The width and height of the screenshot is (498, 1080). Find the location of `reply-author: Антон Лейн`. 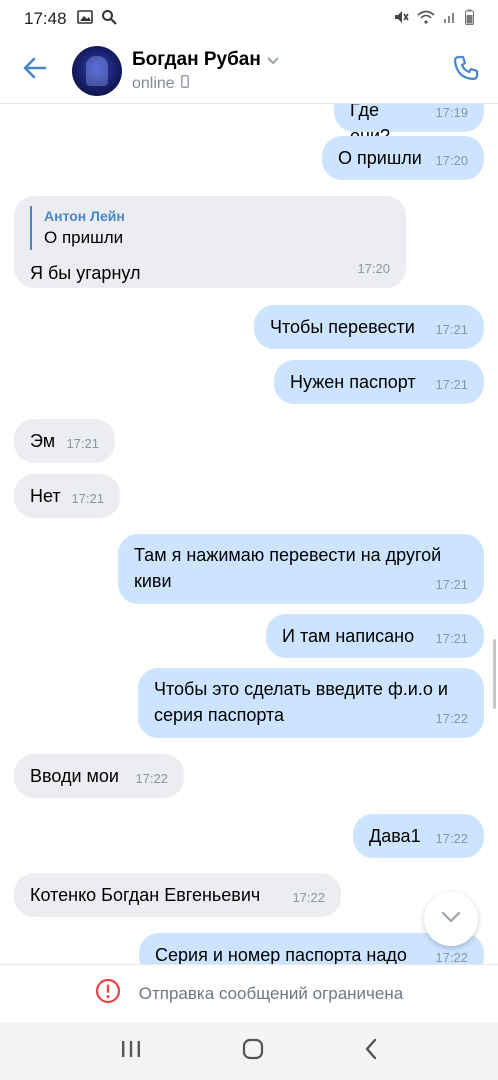

reply-author: Антон Лейн is located at coordinates (84, 216).